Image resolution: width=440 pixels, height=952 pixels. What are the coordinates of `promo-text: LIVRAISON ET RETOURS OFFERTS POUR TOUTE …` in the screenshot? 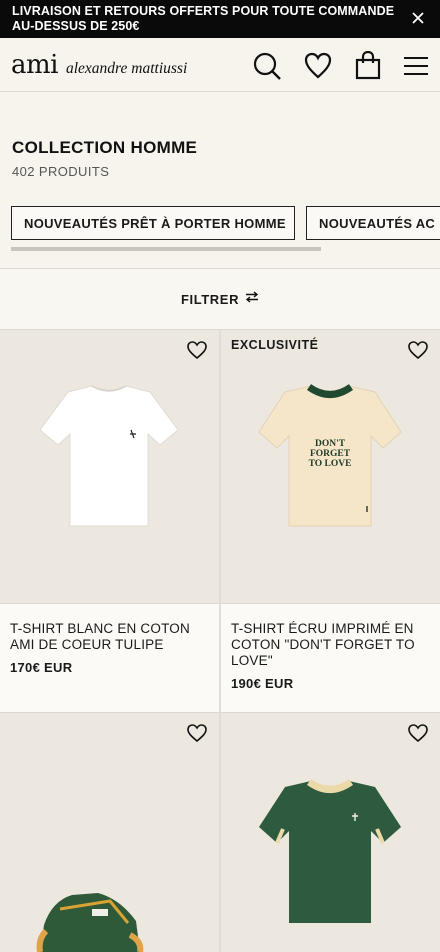 It's located at (203, 18).